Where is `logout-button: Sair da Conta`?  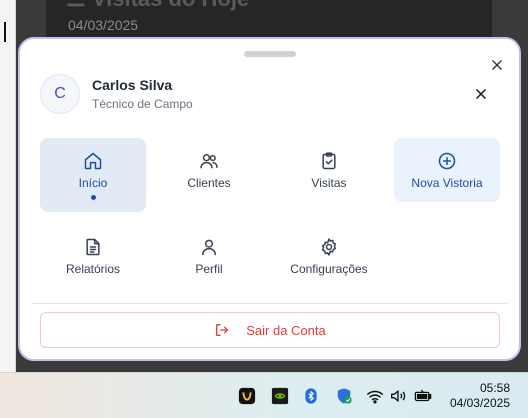
logout-button: Sair da Conta is located at coordinates (270, 330).